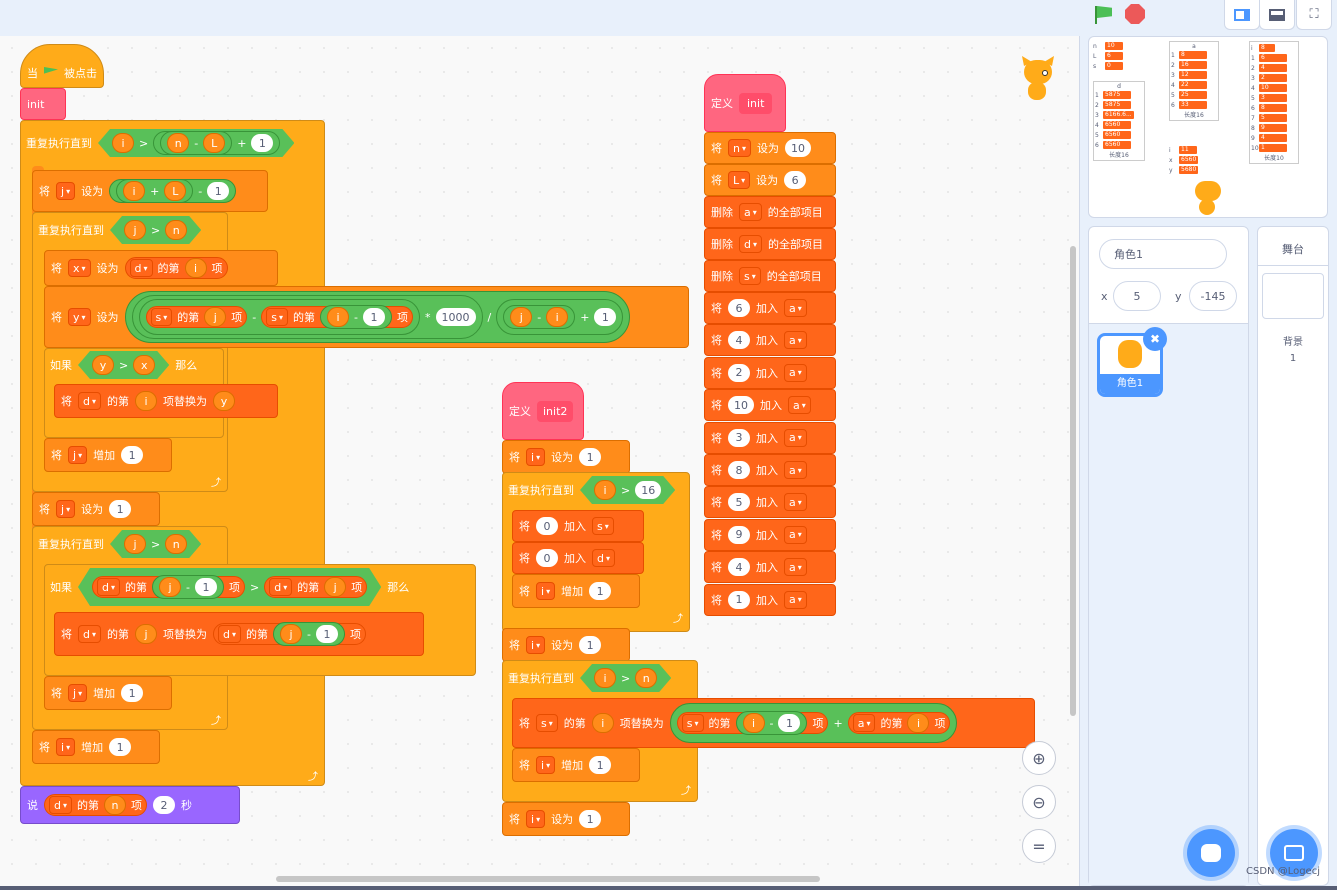 This screenshot has height=890, width=1337. What do you see at coordinates (770, 244) in the screenshot?
I see `delete-all-of-list: 删除 d 的全部项目` at bounding box center [770, 244].